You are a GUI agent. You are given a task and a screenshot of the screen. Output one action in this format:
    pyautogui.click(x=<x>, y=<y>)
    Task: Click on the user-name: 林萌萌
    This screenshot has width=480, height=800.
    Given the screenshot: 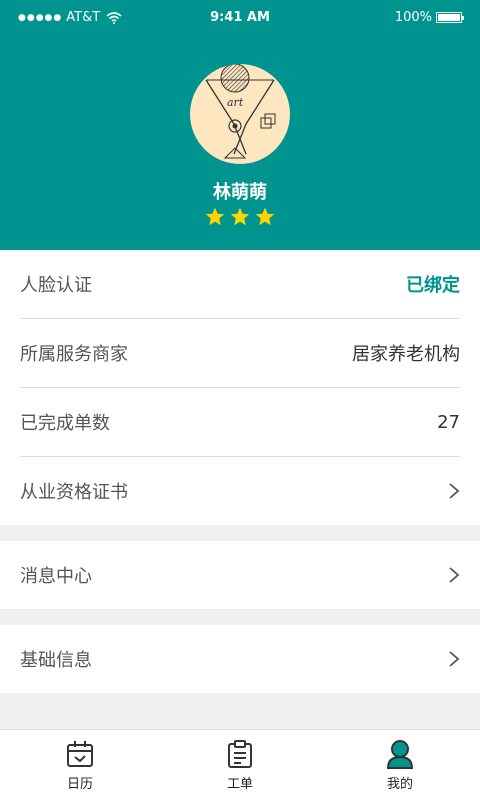 What is the action you would take?
    pyautogui.click(x=240, y=192)
    